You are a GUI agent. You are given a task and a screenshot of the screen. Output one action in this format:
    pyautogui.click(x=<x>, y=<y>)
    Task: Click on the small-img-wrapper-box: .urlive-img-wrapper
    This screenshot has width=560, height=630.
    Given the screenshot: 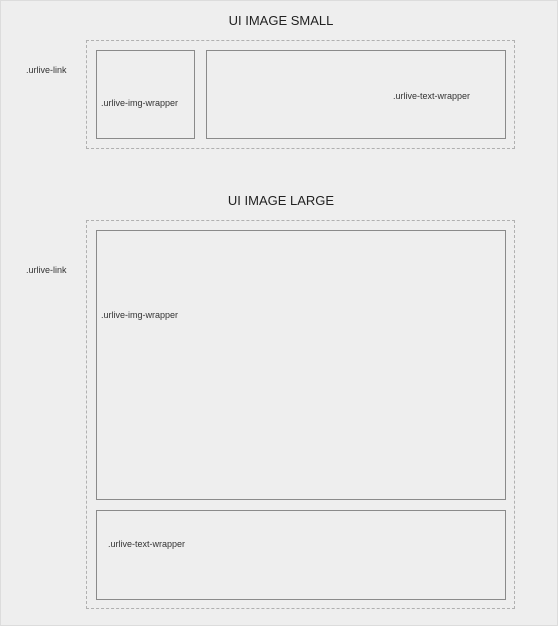 What is the action you would take?
    pyautogui.click(x=145, y=94)
    